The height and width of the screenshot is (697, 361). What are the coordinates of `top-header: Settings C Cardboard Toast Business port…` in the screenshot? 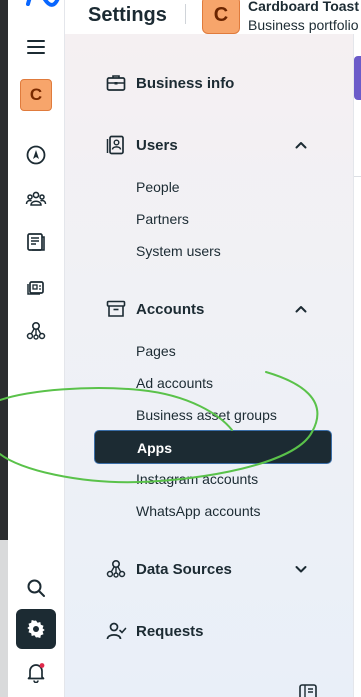 It's located at (213, 17).